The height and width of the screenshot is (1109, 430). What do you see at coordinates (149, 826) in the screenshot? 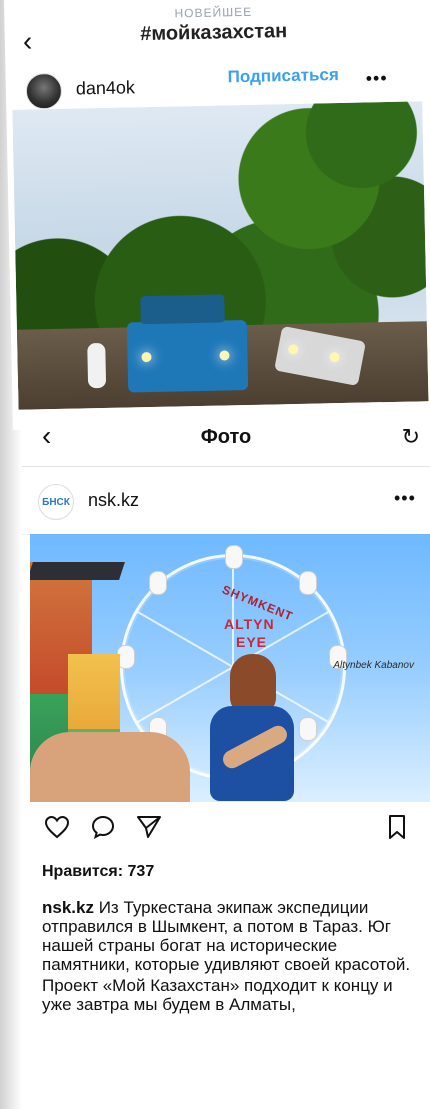
I see `paper-plane-icon-svg` at bounding box center [149, 826].